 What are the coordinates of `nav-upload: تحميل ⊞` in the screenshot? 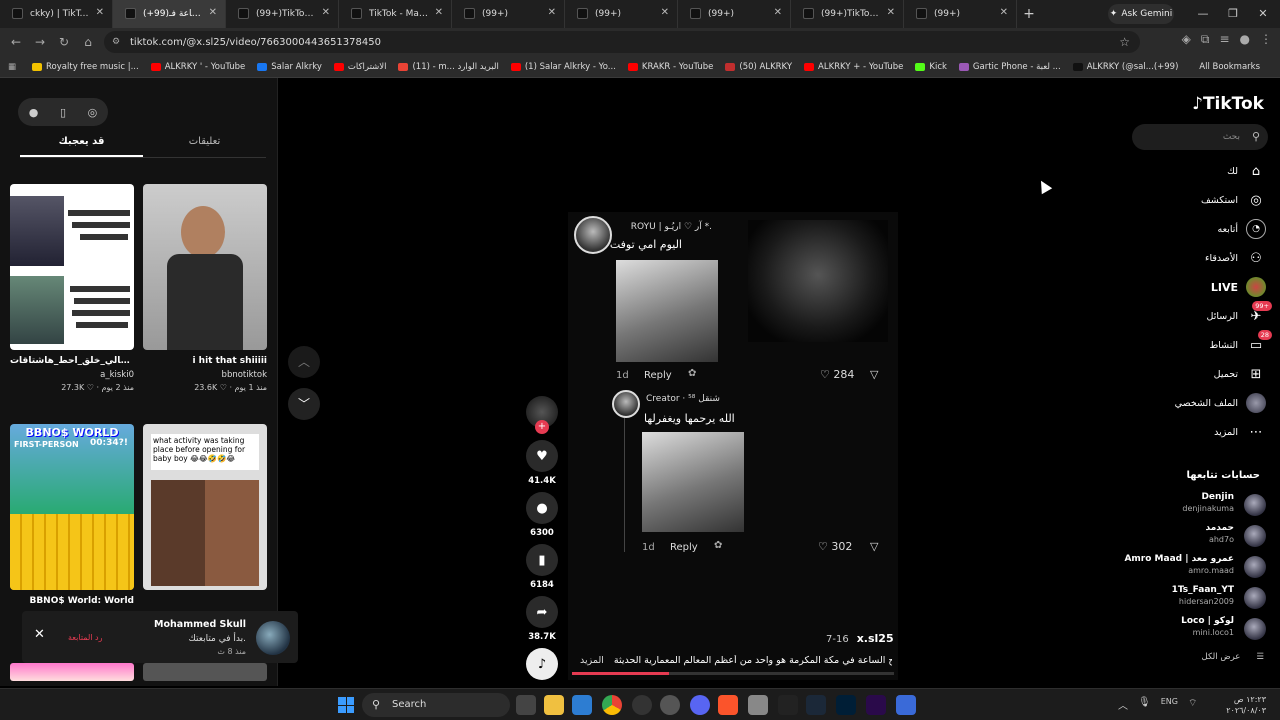 It's located at (1240, 374).